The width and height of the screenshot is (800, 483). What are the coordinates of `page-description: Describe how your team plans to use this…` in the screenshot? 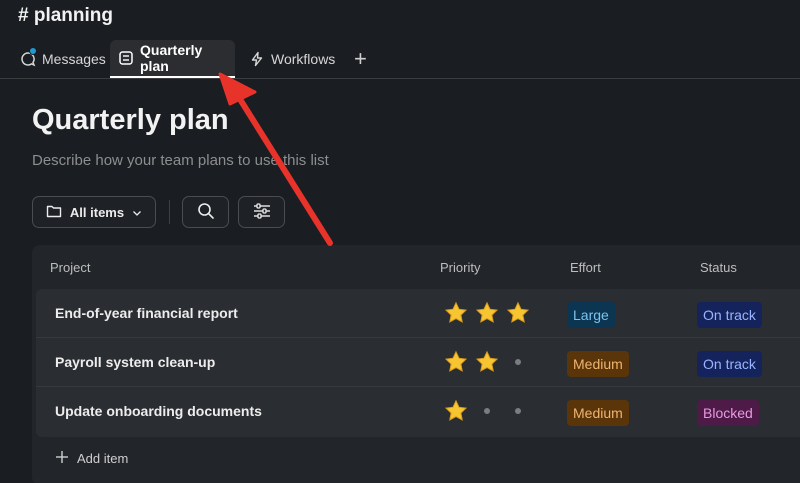 It's located at (180, 160).